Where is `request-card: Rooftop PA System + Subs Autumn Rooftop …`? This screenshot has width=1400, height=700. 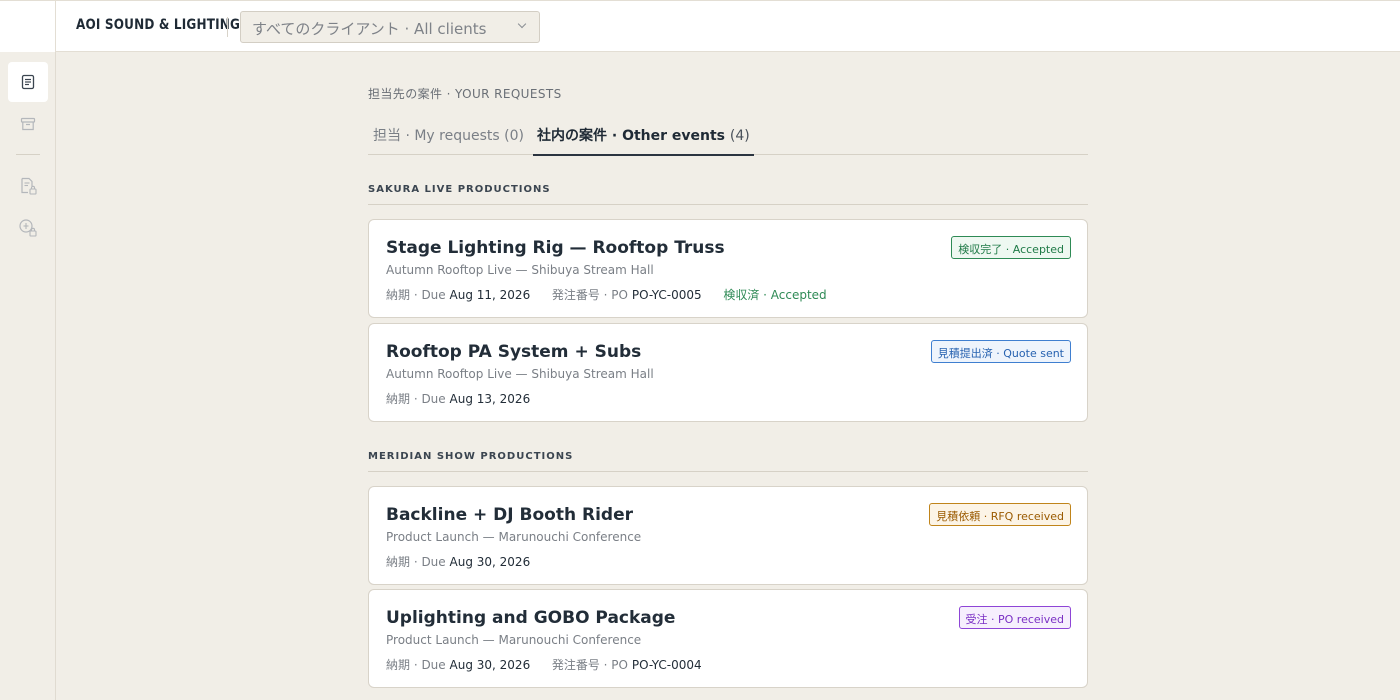
request-card: Rooftop PA System + Subs Autumn Rooftop … is located at coordinates (728, 372).